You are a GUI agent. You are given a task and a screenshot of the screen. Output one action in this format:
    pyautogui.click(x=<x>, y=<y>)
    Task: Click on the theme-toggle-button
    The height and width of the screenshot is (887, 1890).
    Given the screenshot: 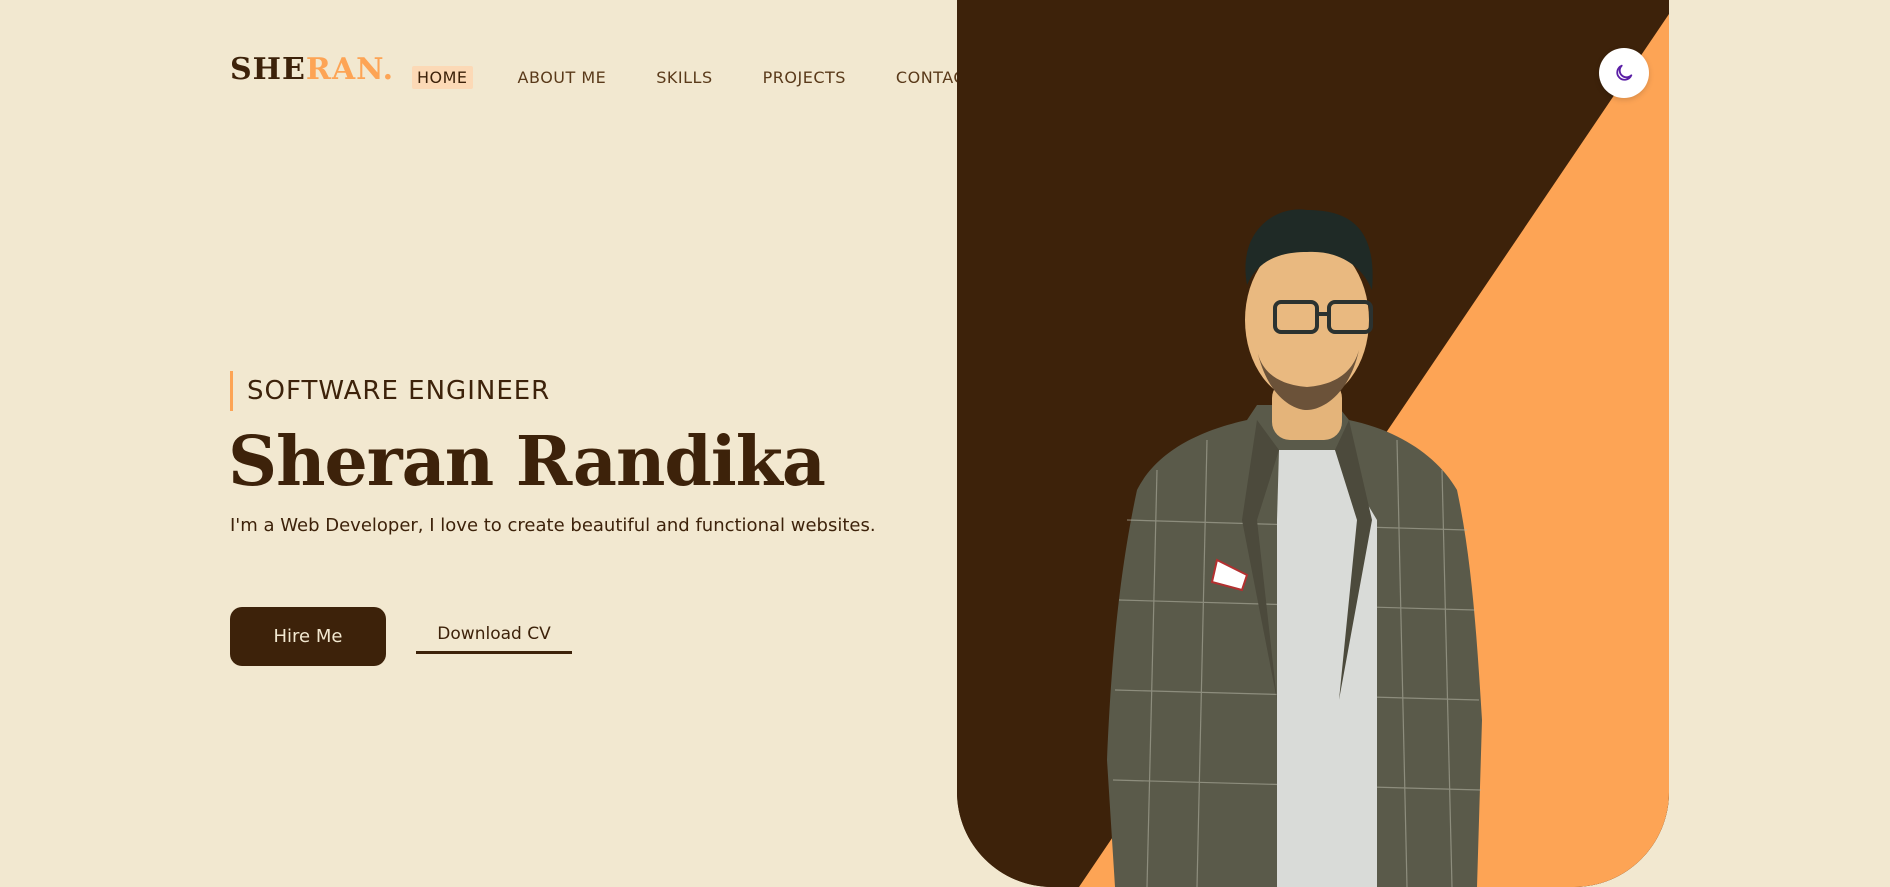 What is the action you would take?
    pyautogui.click(x=1624, y=73)
    